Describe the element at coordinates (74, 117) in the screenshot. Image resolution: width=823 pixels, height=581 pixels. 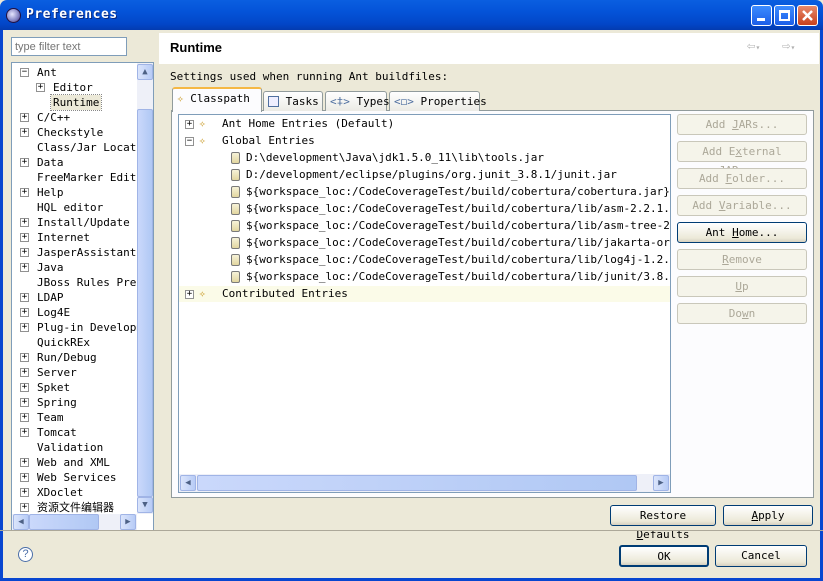
I see `tree-item: + C/C++` at that location.